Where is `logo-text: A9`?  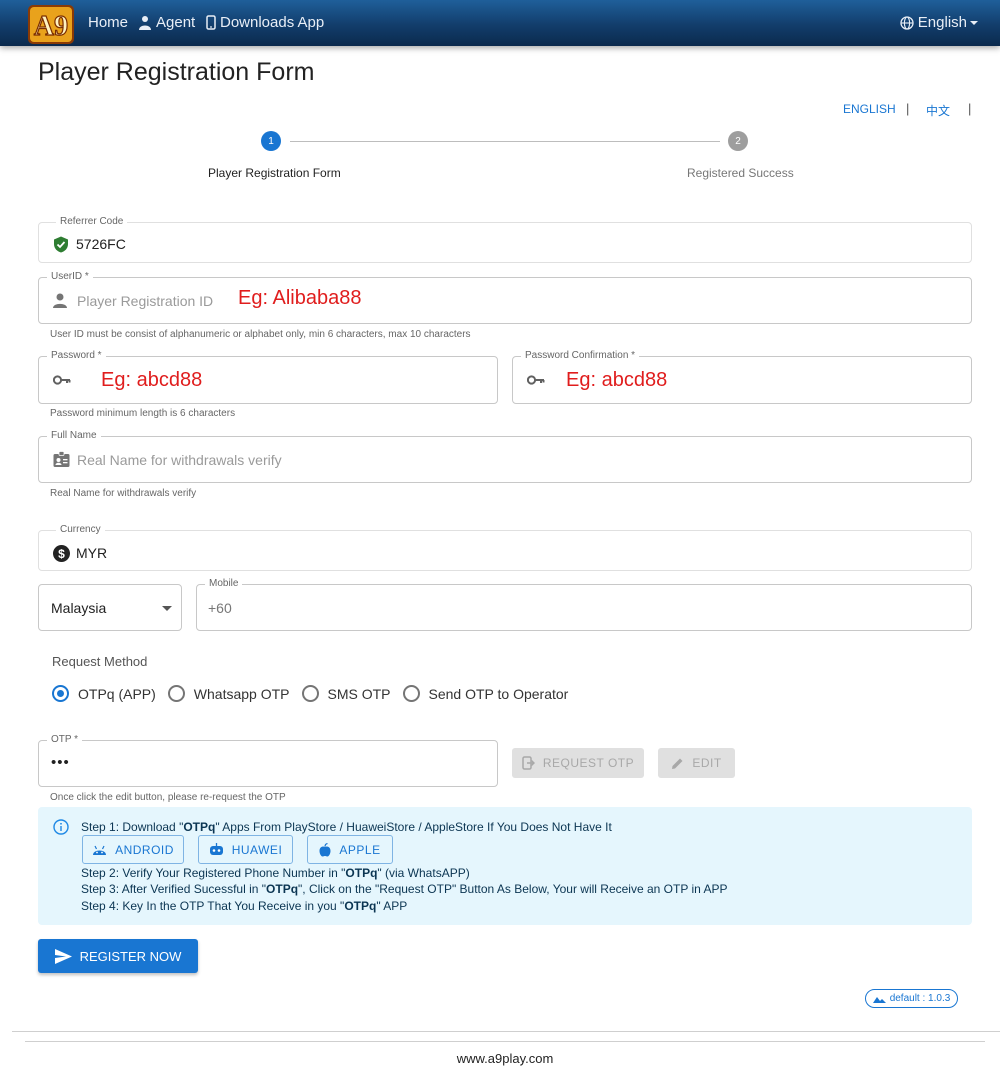 logo-text: A9 is located at coordinates (51, 26).